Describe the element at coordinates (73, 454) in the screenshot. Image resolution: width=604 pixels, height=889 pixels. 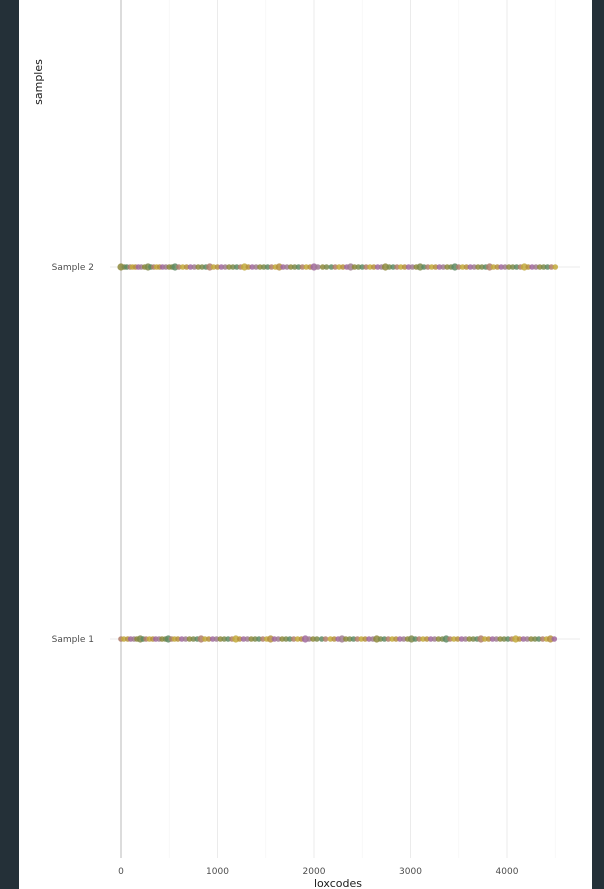
I see `y-tick-labels: Sample 1 Sample 2` at that location.